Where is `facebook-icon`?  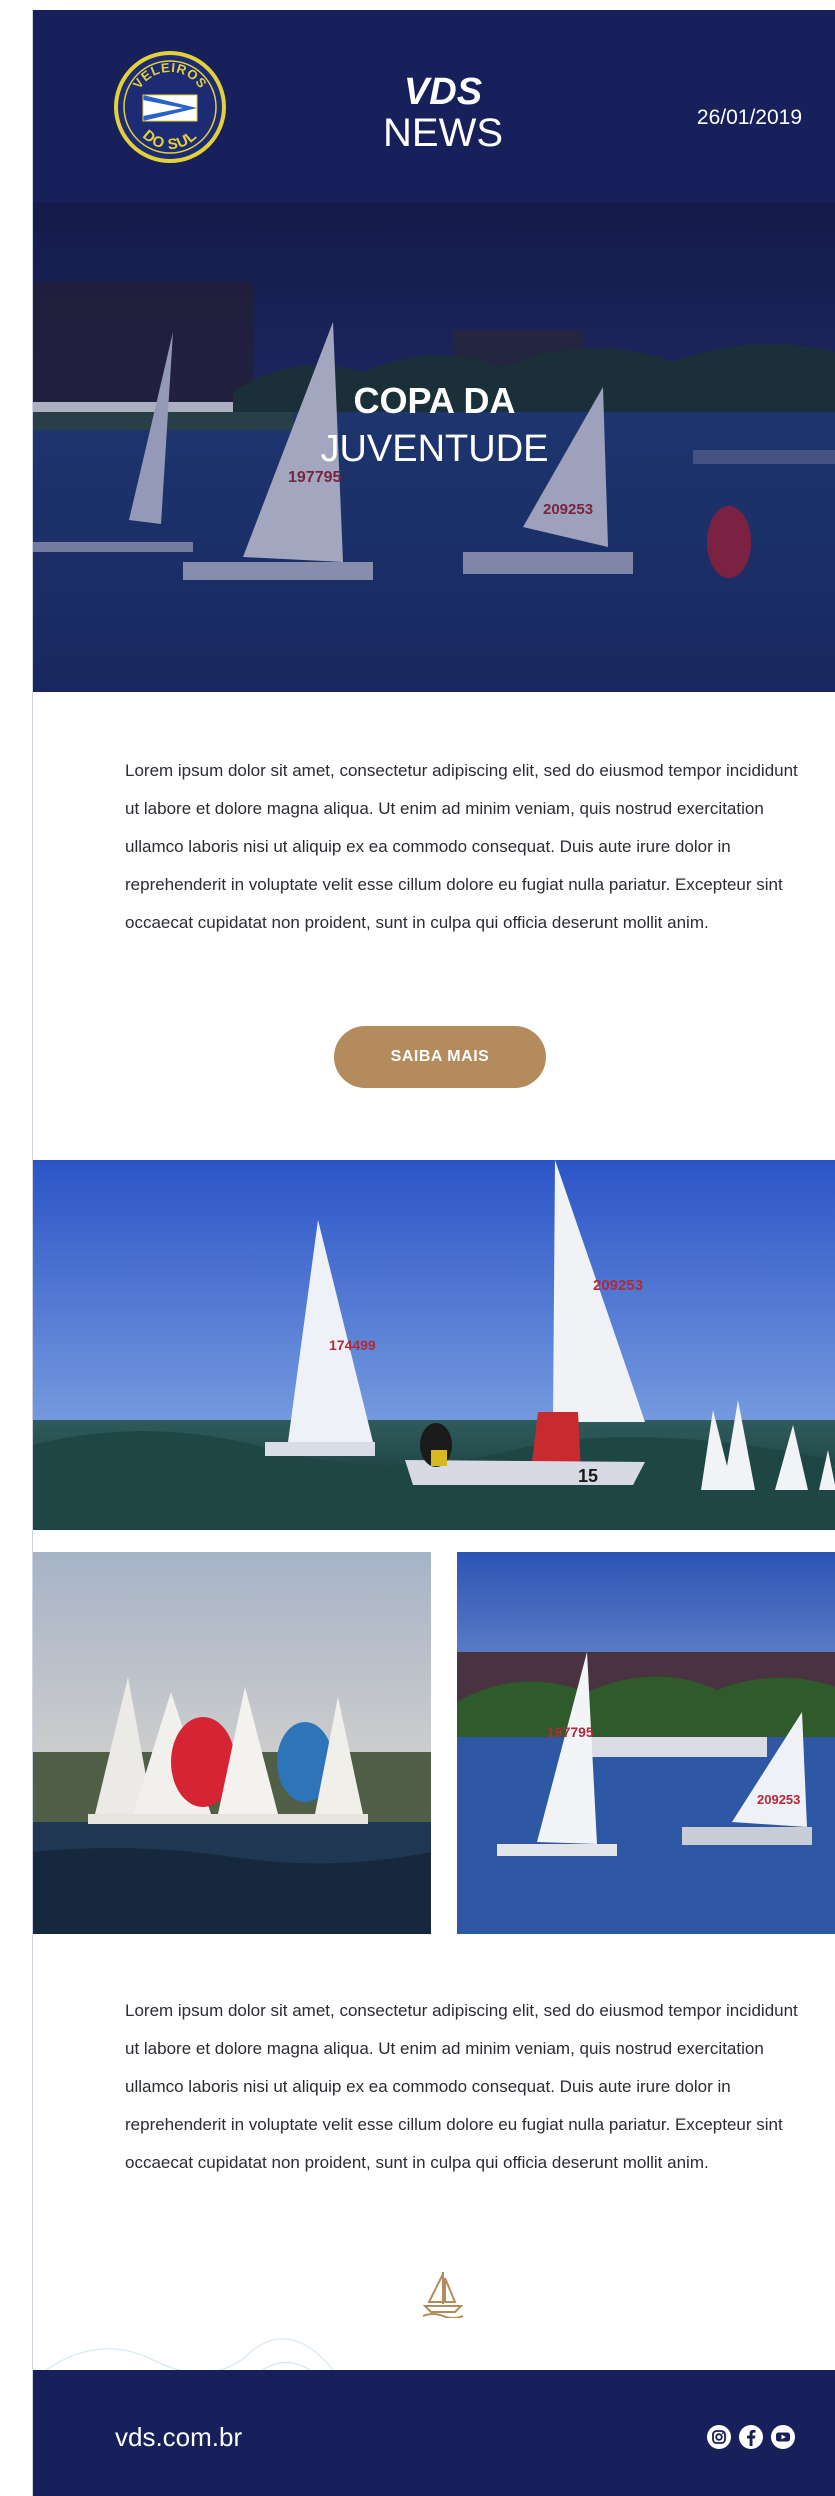 facebook-icon is located at coordinates (751, 2437).